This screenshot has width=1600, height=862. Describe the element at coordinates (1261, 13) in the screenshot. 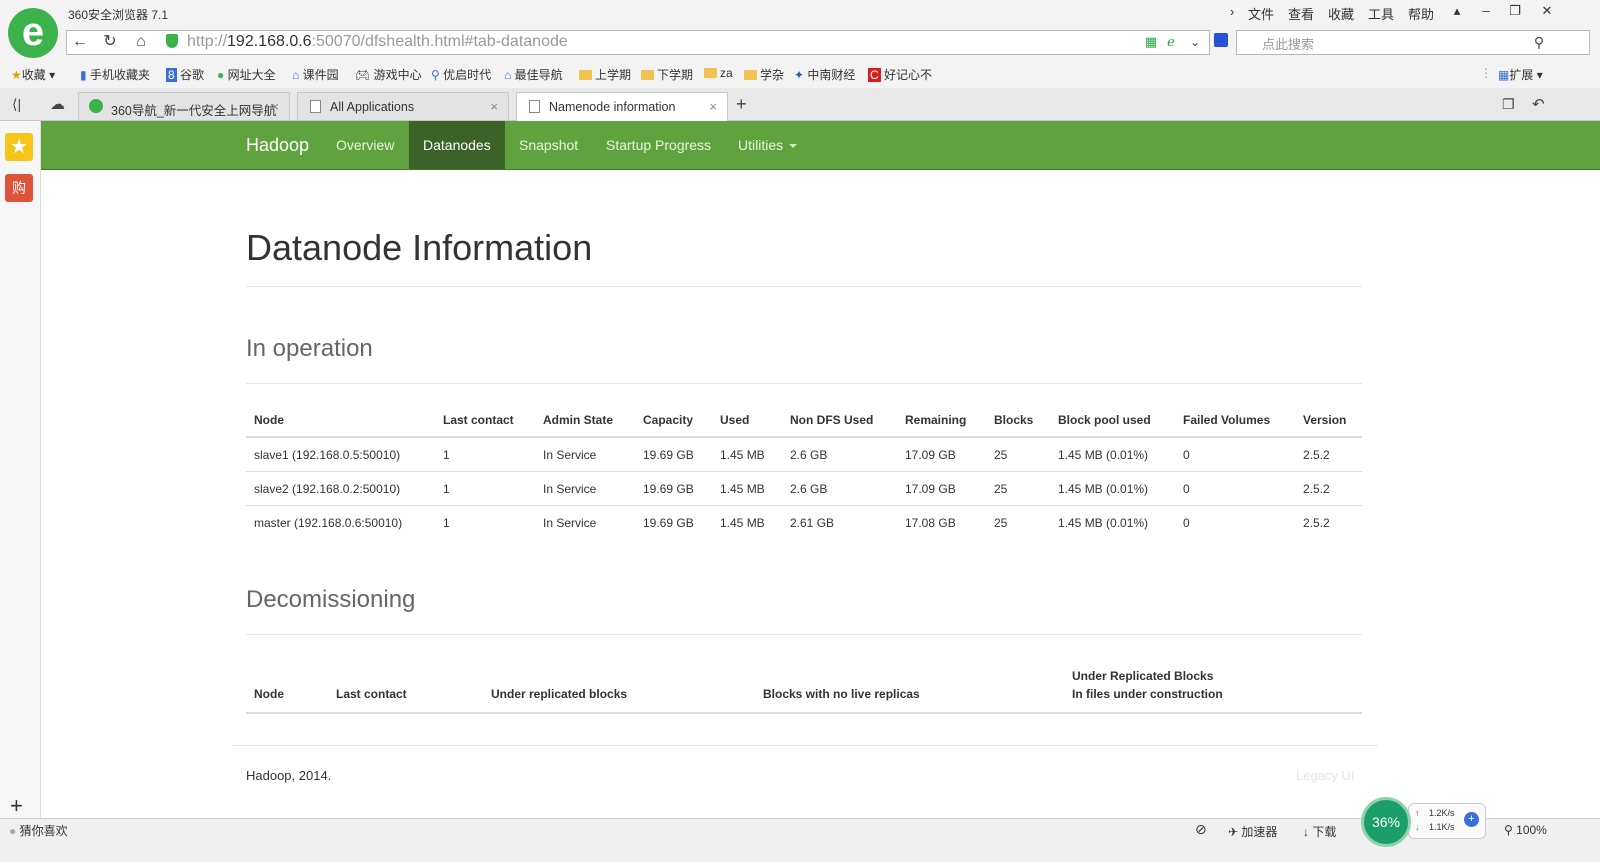

I see `menu-file: 文件` at that location.